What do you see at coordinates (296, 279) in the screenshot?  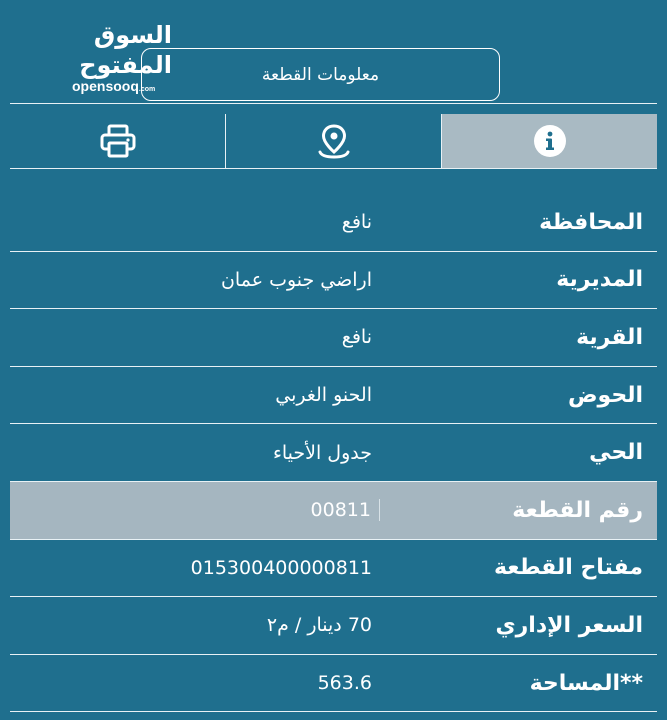 I see `row-value: اراضي جنوب عمان` at bounding box center [296, 279].